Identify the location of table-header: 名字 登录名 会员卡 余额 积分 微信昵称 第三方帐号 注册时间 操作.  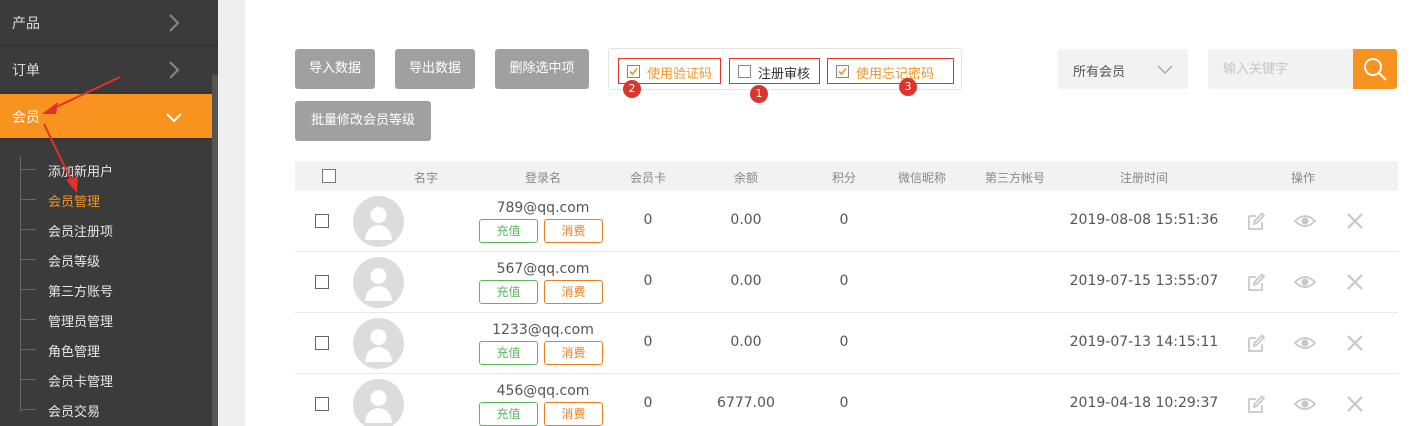
(846, 176).